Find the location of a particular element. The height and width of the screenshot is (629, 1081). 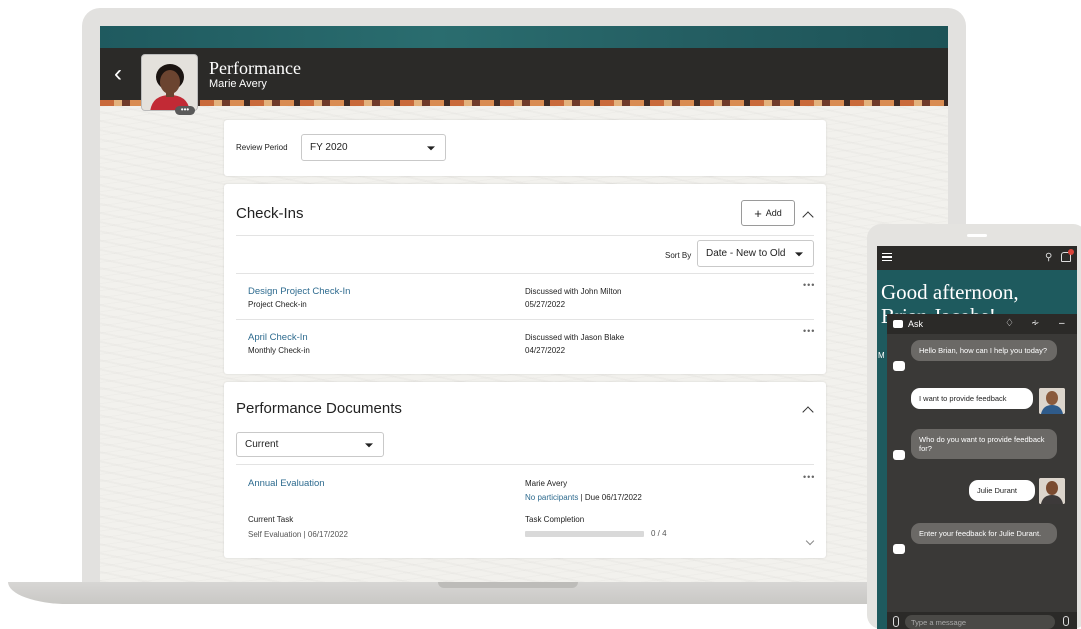

mute-icon: ∻ is located at coordinates (1035, 323).